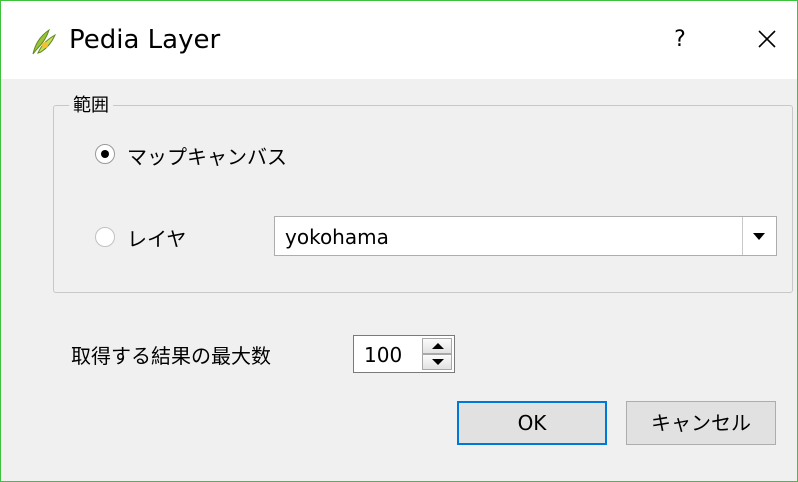  What do you see at coordinates (145, 40) in the screenshot?
I see `dialog-title: Pedia Layer` at bounding box center [145, 40].